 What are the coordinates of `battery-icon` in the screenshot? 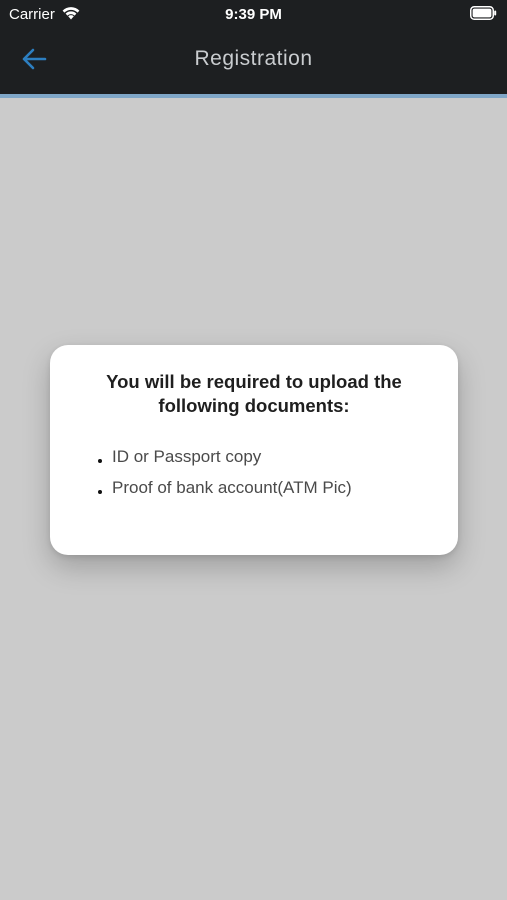 It's located at (483, 13).